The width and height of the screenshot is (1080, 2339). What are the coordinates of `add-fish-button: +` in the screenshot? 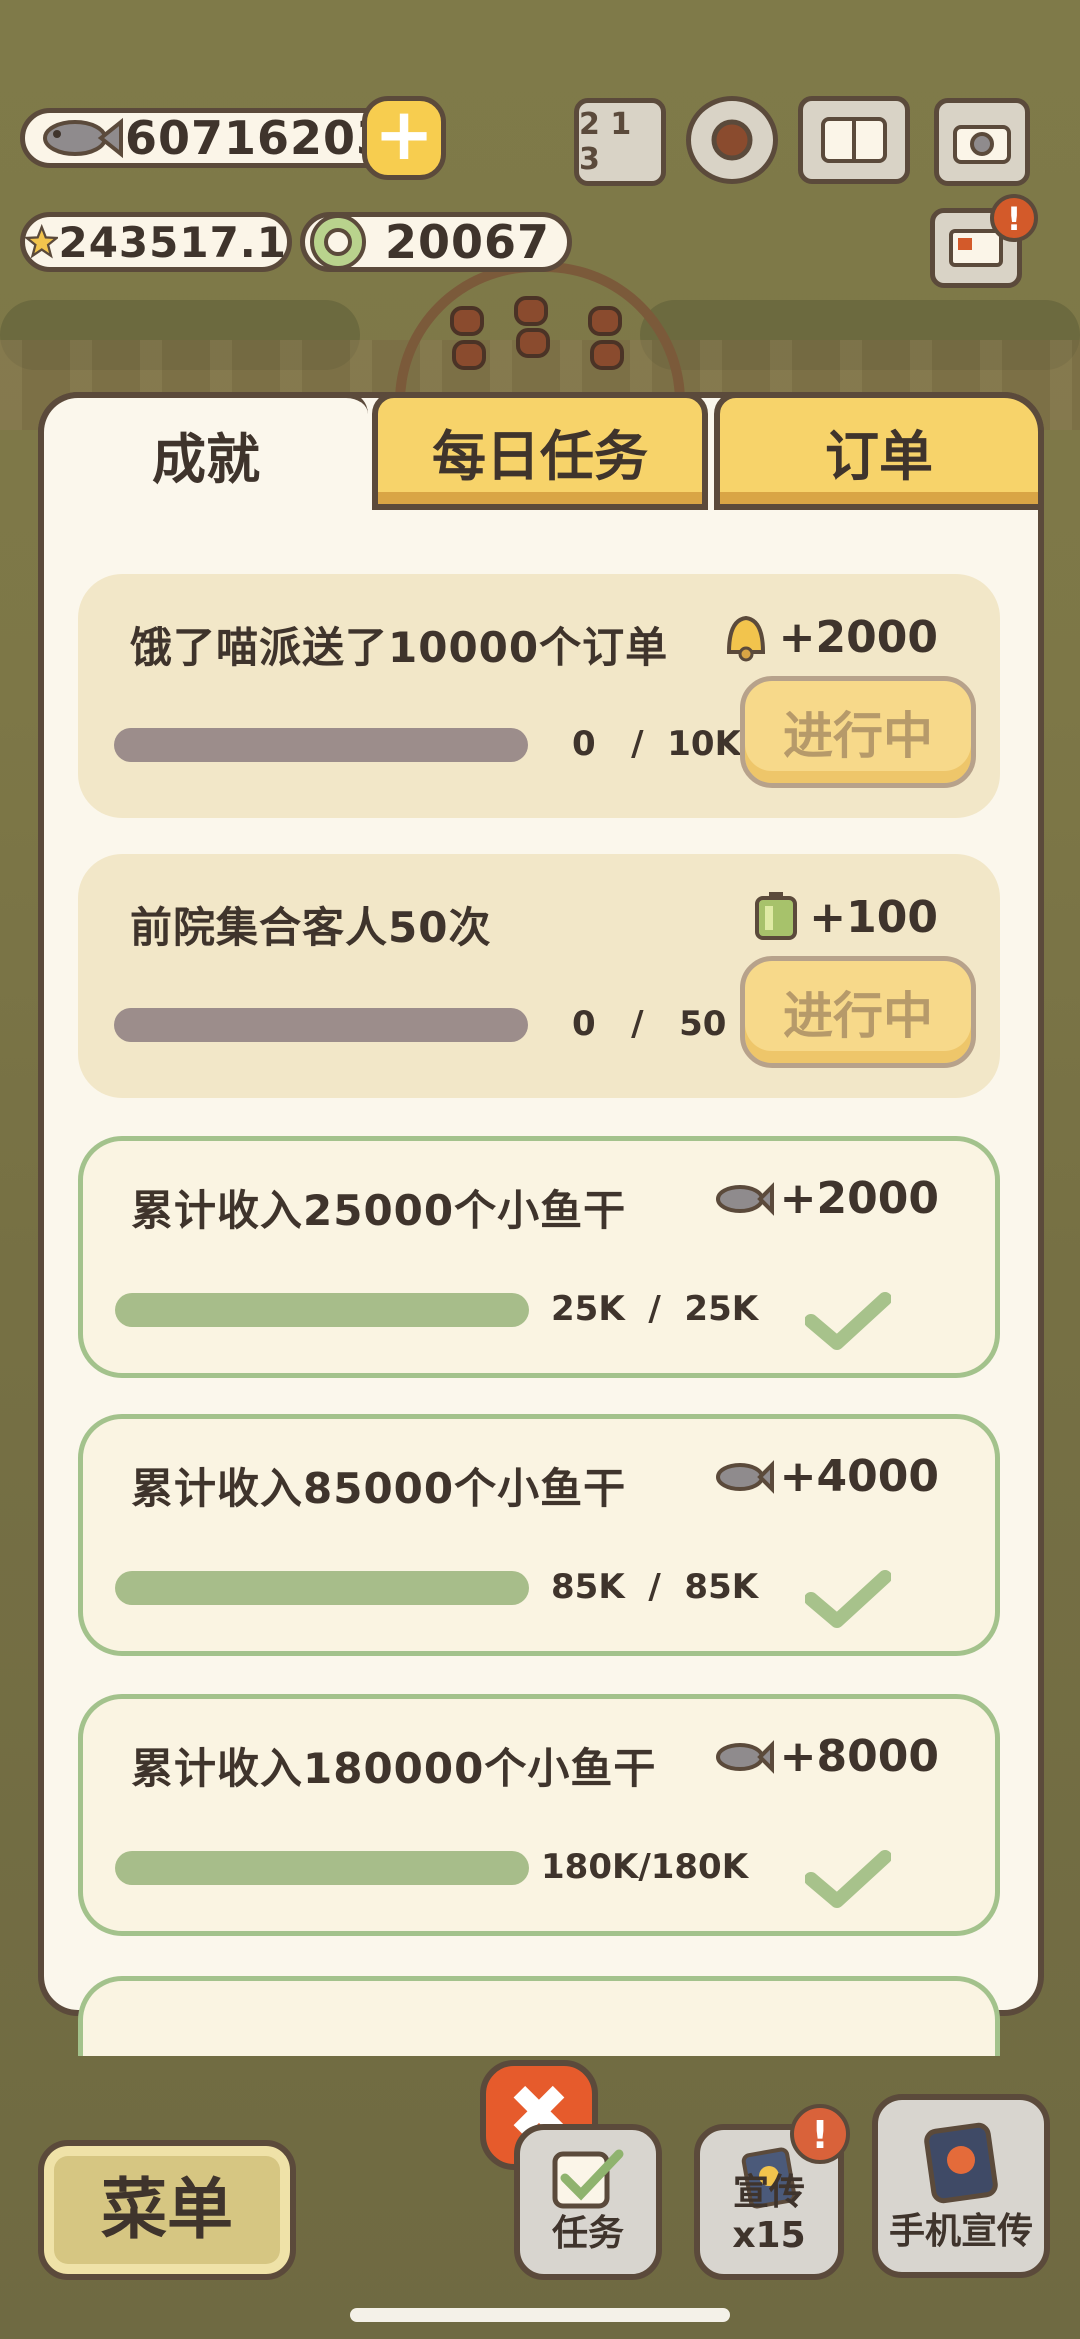 It's located at (404, 138).